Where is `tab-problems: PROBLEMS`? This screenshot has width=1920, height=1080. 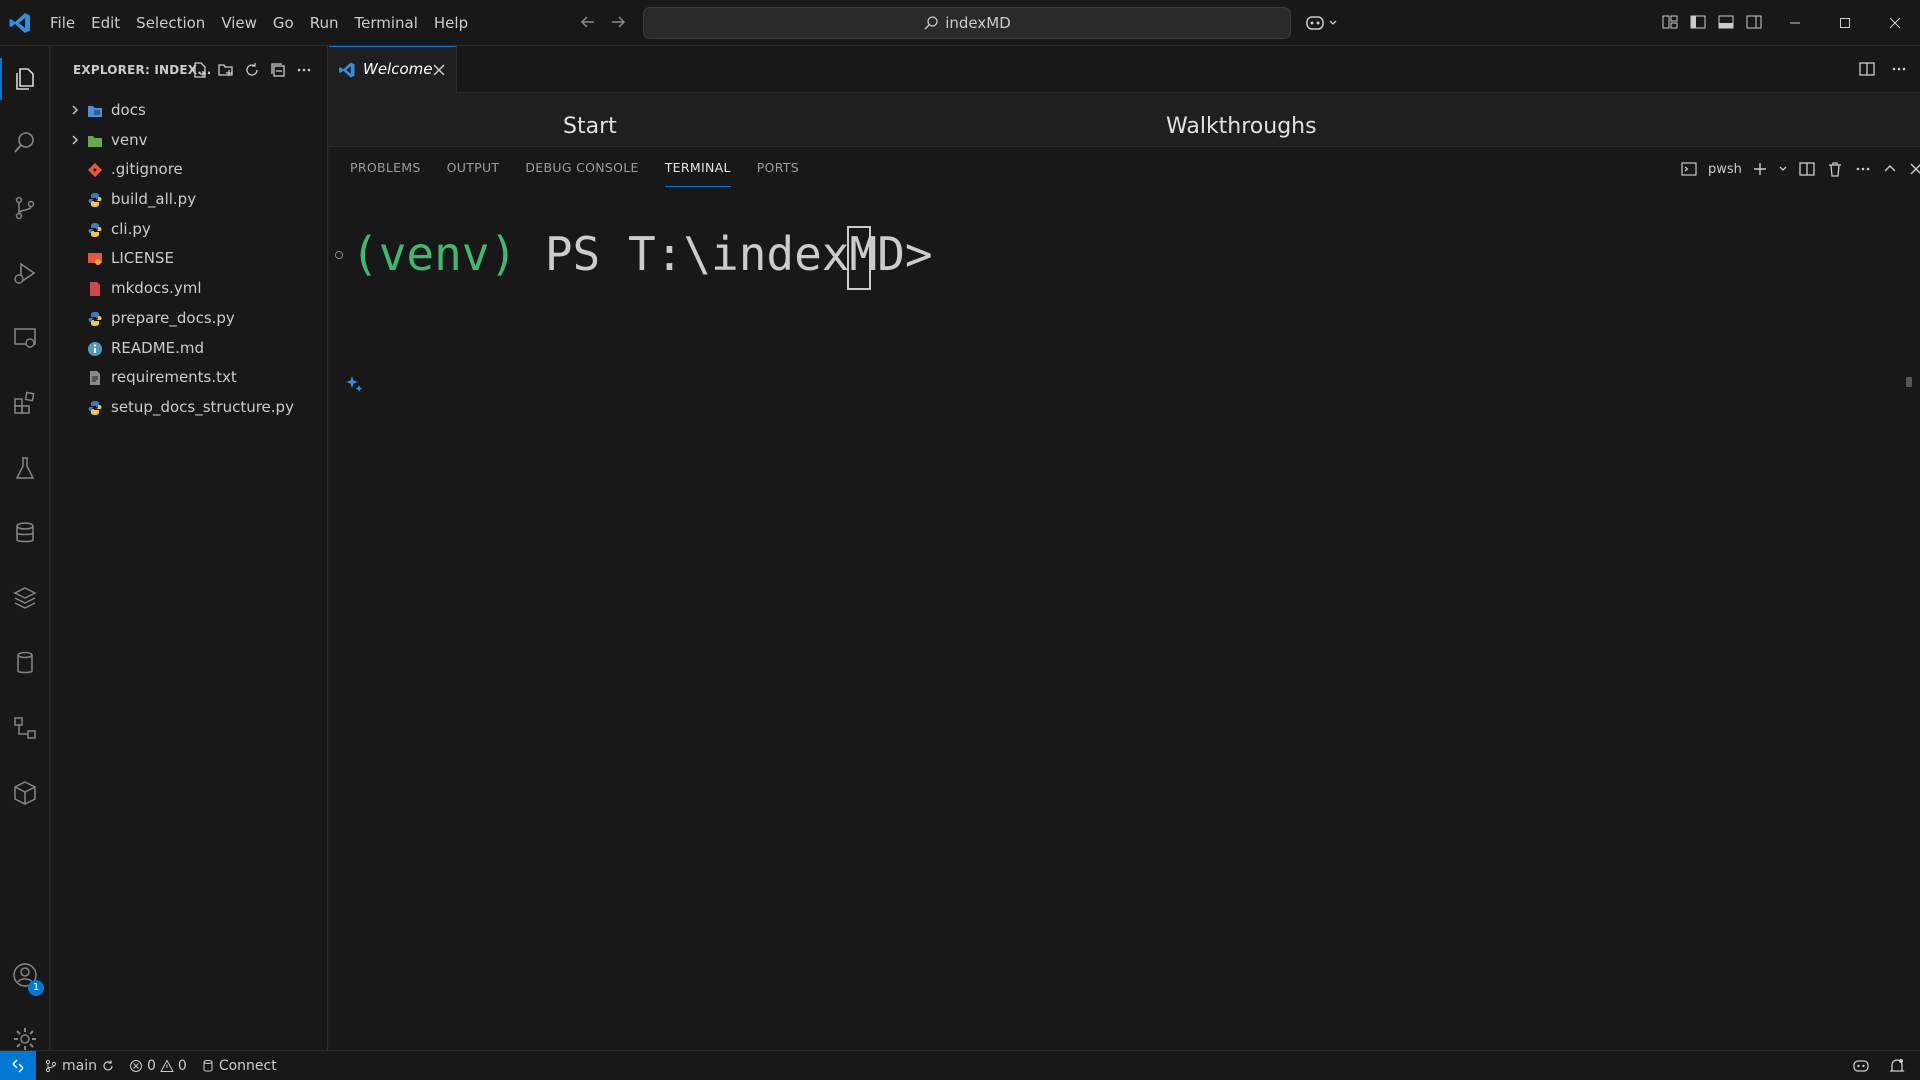
tab-problems: PROBLEMS is located at coordinates (385, 169).